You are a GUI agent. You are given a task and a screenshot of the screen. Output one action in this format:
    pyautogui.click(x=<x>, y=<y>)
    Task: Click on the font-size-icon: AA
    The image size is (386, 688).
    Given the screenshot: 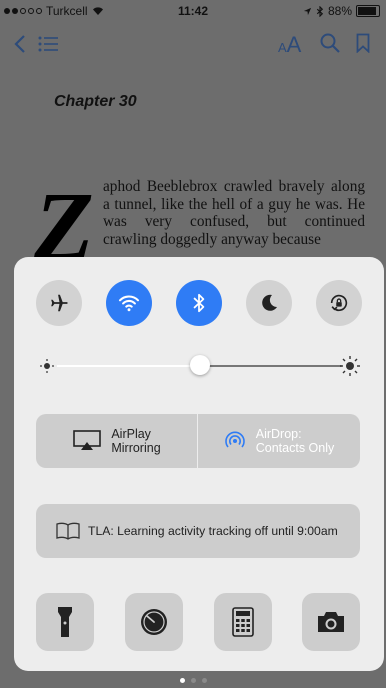 What is the action you would take?
    pyautogui.click(x=289, y=45)
    